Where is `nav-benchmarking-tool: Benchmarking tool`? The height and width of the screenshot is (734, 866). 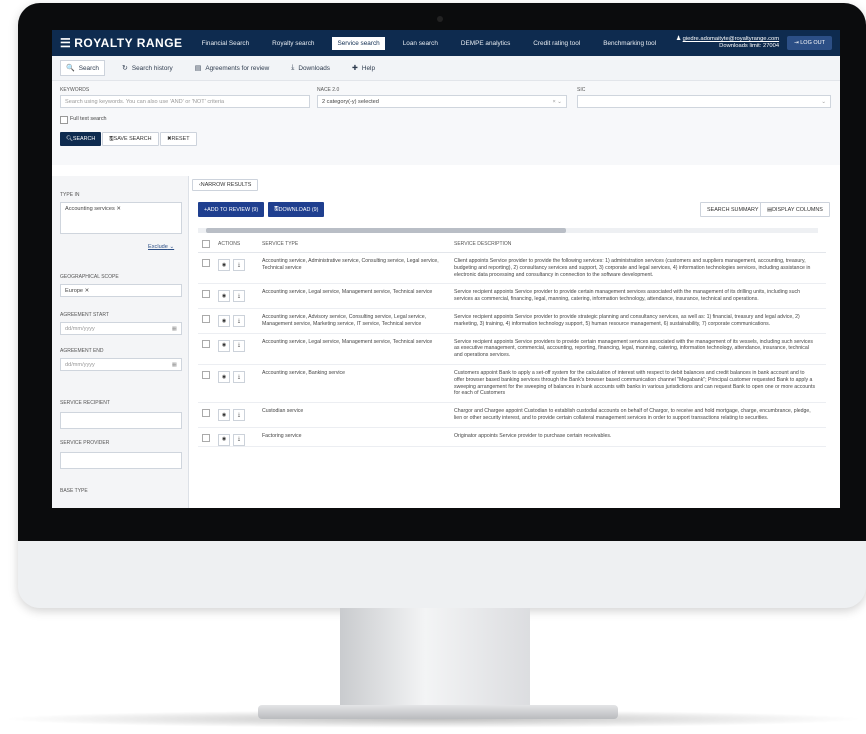 nav-benchmarking-tool: Benchmarking tool is located at coordinates (629, 43).